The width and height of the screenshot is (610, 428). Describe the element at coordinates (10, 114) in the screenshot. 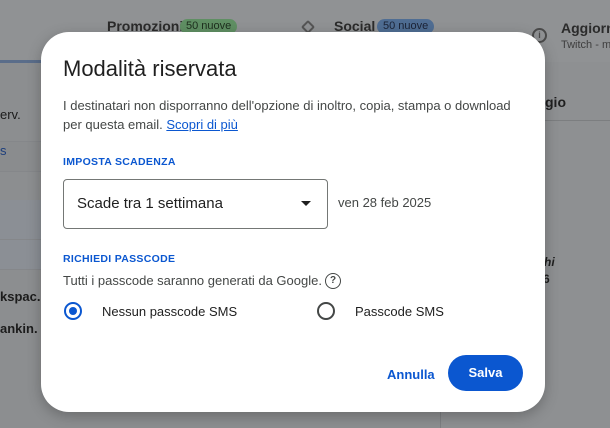

I see `list-item-text: erv.` at that location.